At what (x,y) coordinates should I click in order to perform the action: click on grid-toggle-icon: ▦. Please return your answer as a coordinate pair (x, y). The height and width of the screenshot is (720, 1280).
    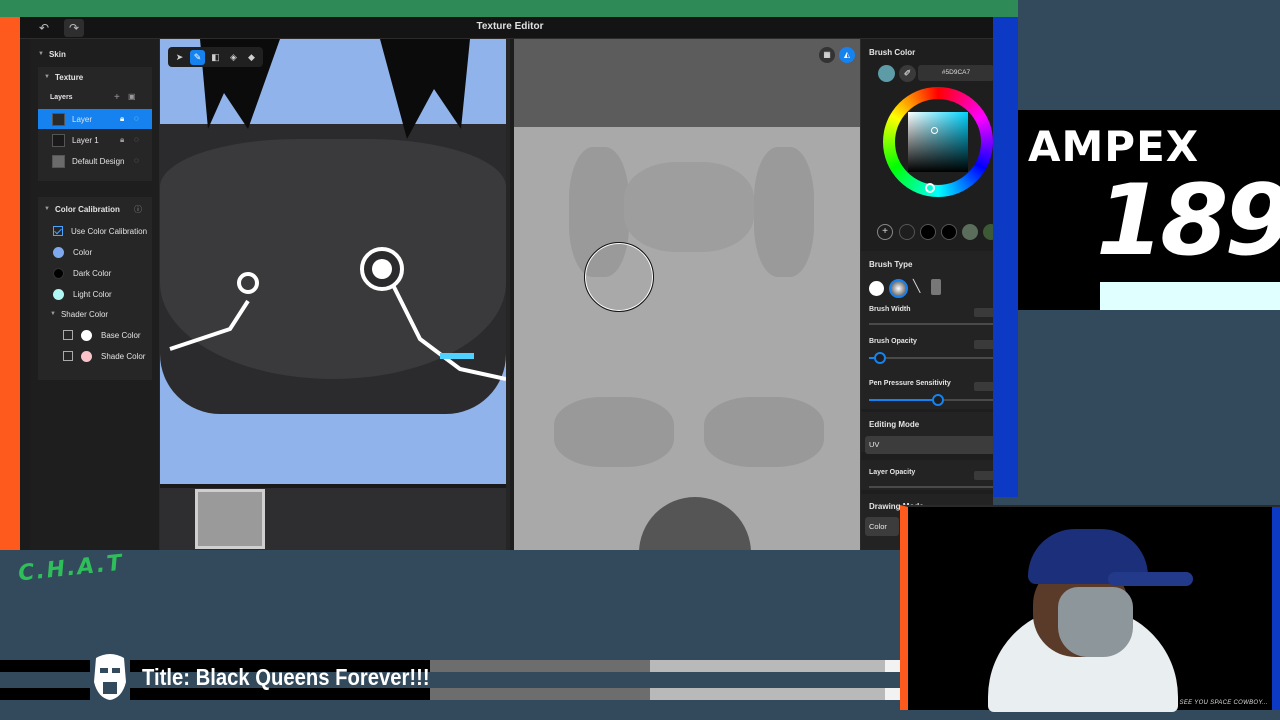
    Looking at the image, I should click on (827, 55).